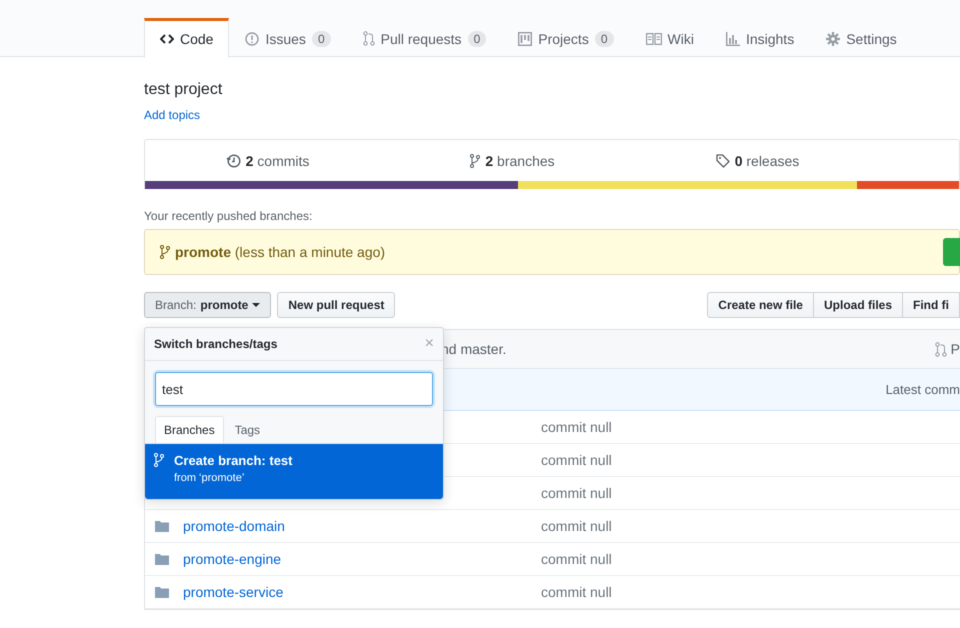 The image size is (960, 628). Describe the element at coordinates (232, 559) in the screenshot. I see `folder-link: promote-engine` at that location.